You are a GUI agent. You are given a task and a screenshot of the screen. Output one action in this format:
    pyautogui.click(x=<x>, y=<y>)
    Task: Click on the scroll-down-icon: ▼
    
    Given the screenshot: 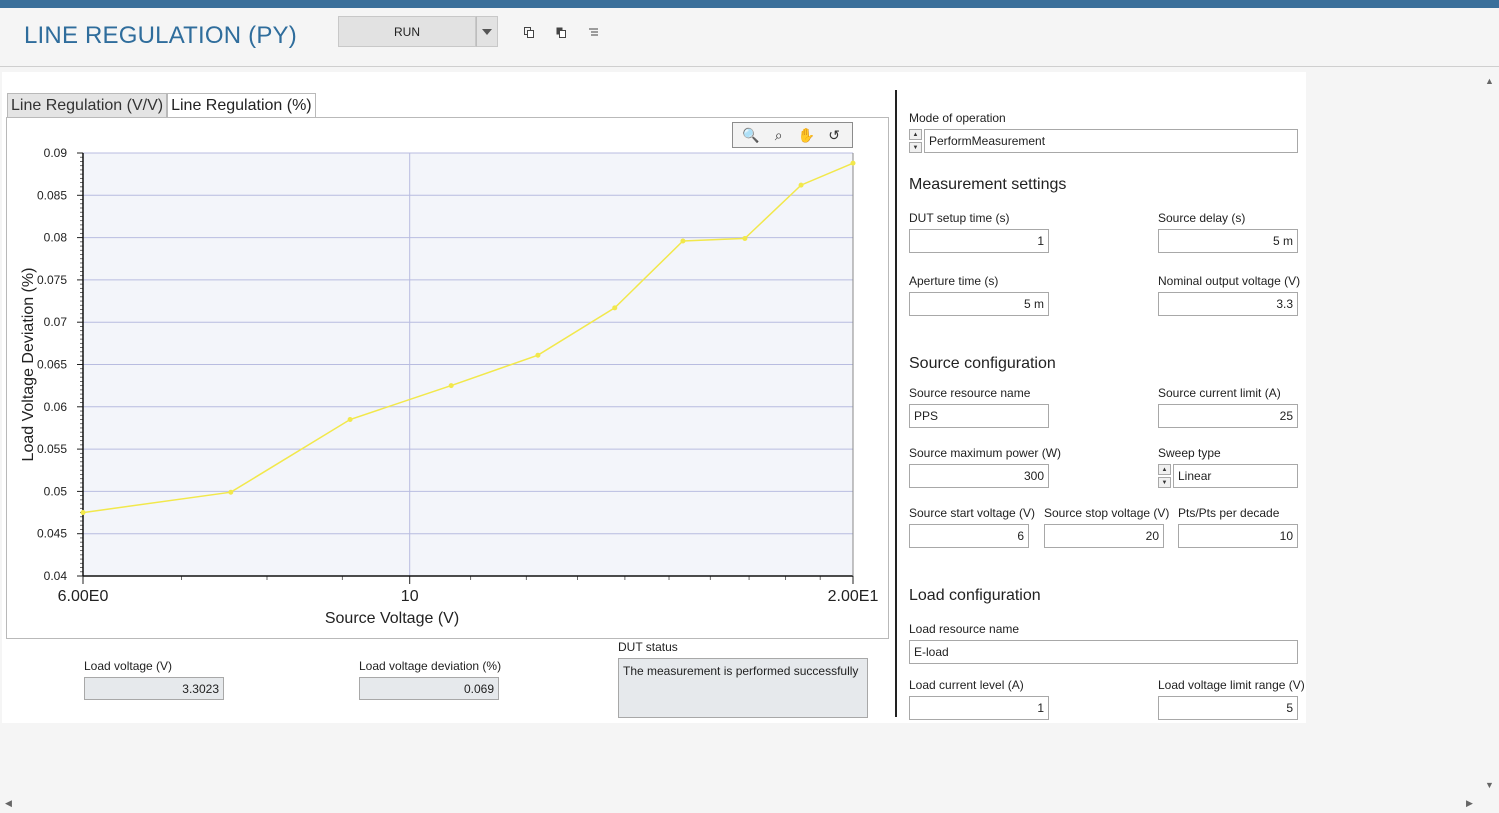 What is the action you would take?
    pyautogui.click(x=1489, y=785)
    